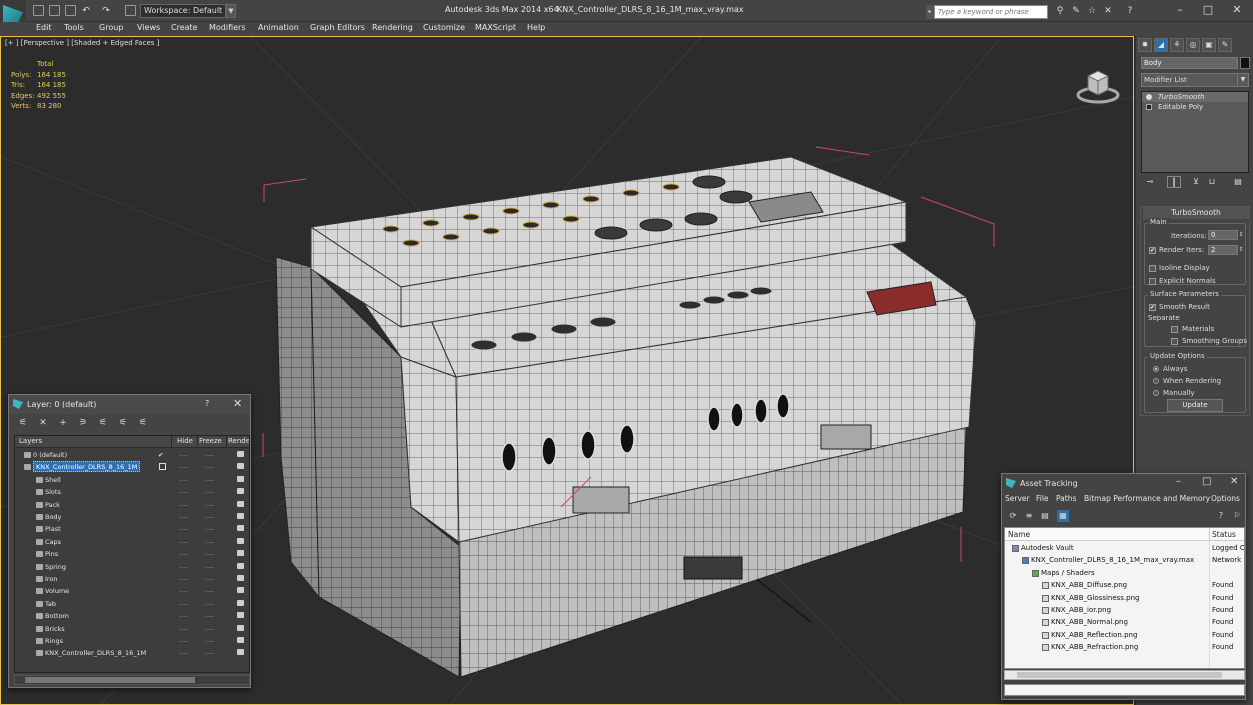  Describe the element at coordinates (1029, 516) in the screenshot. I see `list-view-icon: ≡` at that location.